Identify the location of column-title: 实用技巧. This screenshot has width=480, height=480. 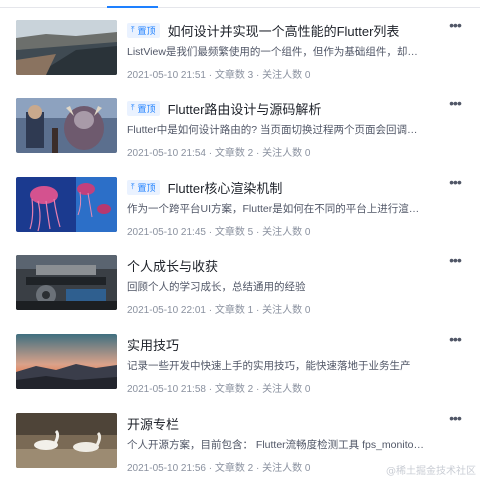
(153, 344).